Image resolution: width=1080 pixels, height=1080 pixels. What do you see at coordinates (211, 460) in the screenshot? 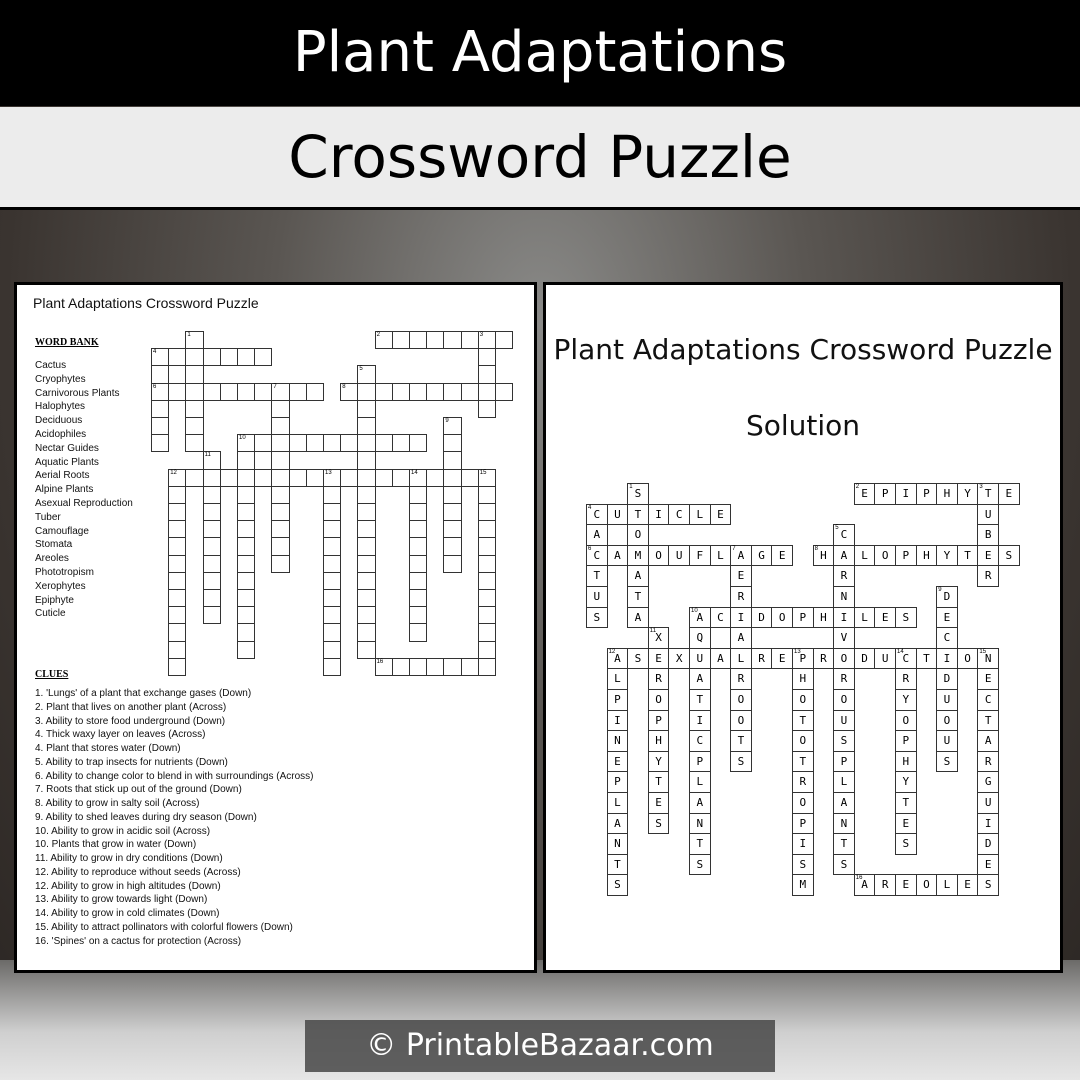
I see `crossword-cell: 11` at bounding box center [211, 460].